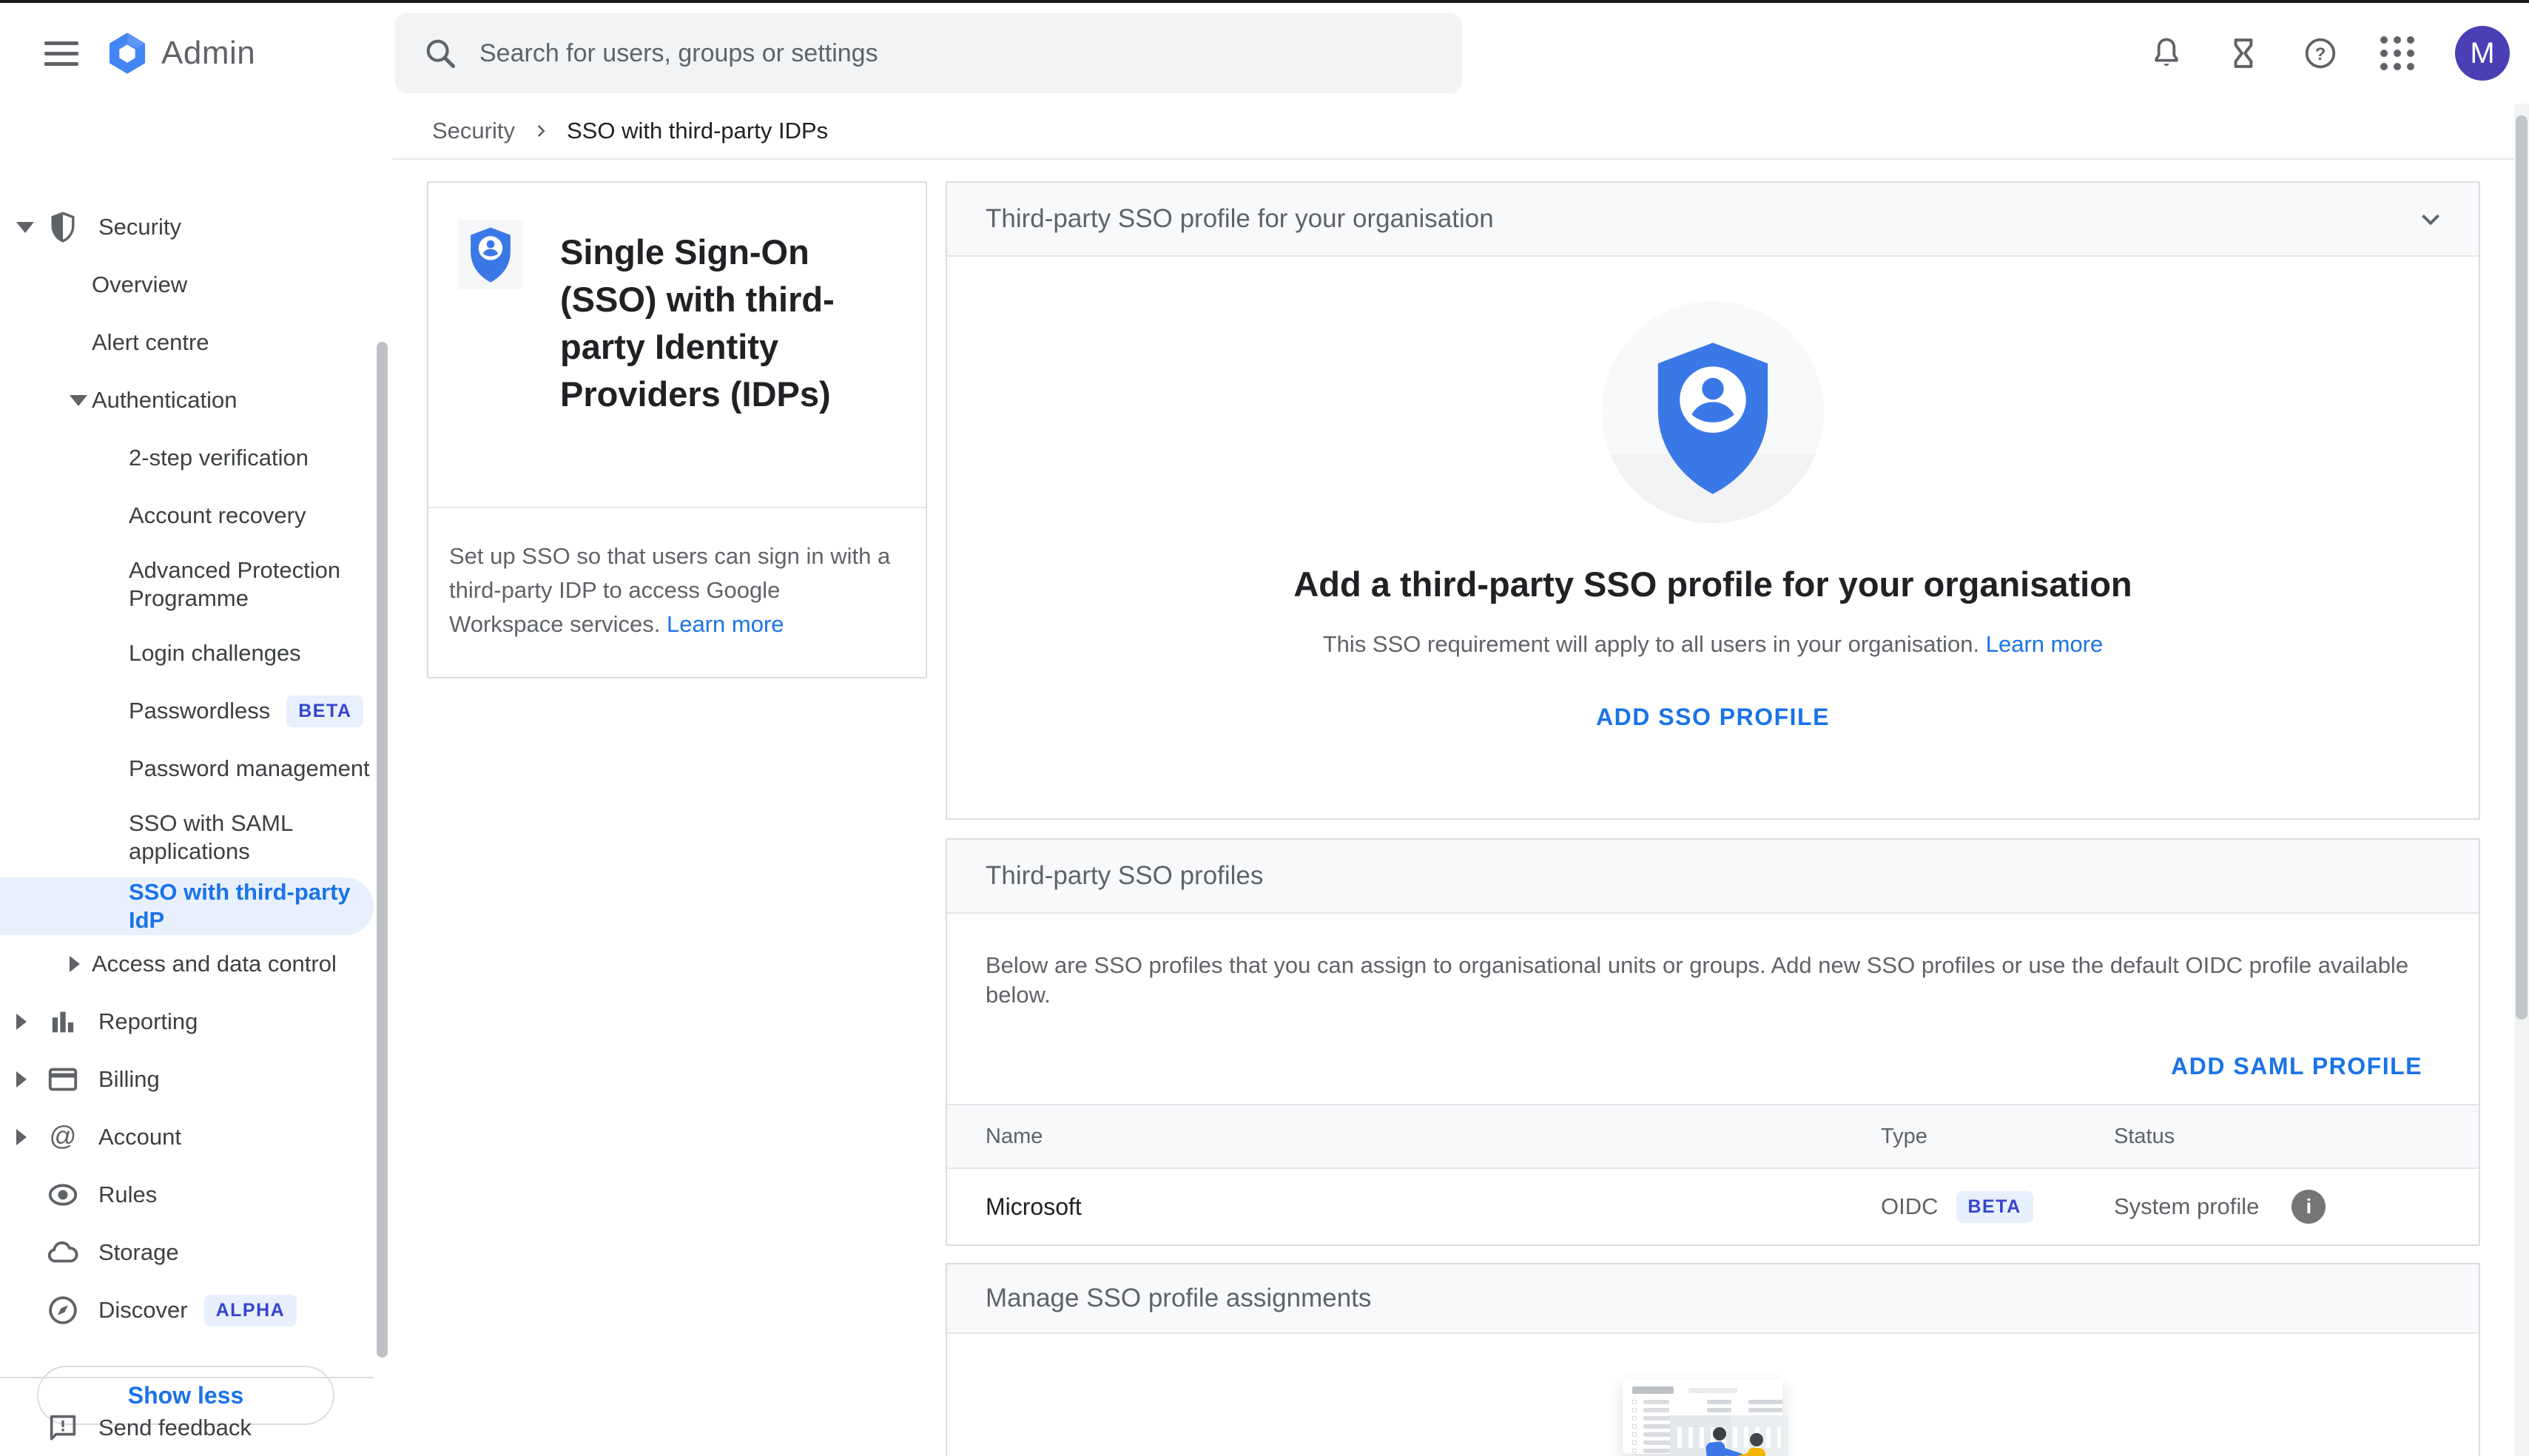 The width and height of the screenshot is (2529, 1456). Describe the element at coordinates (129, 1079) in the screenshot. I see `sidebar-item-label: Billing` at that location.